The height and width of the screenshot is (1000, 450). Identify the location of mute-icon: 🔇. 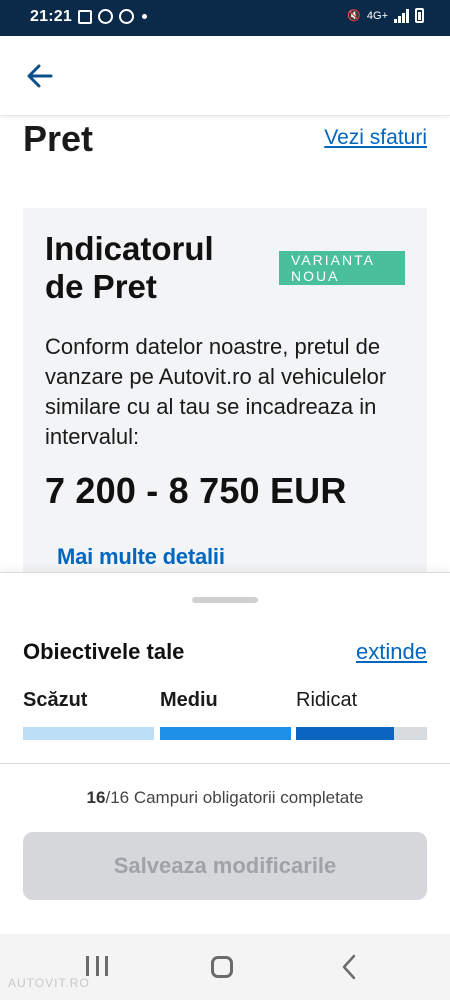
(354, 16).